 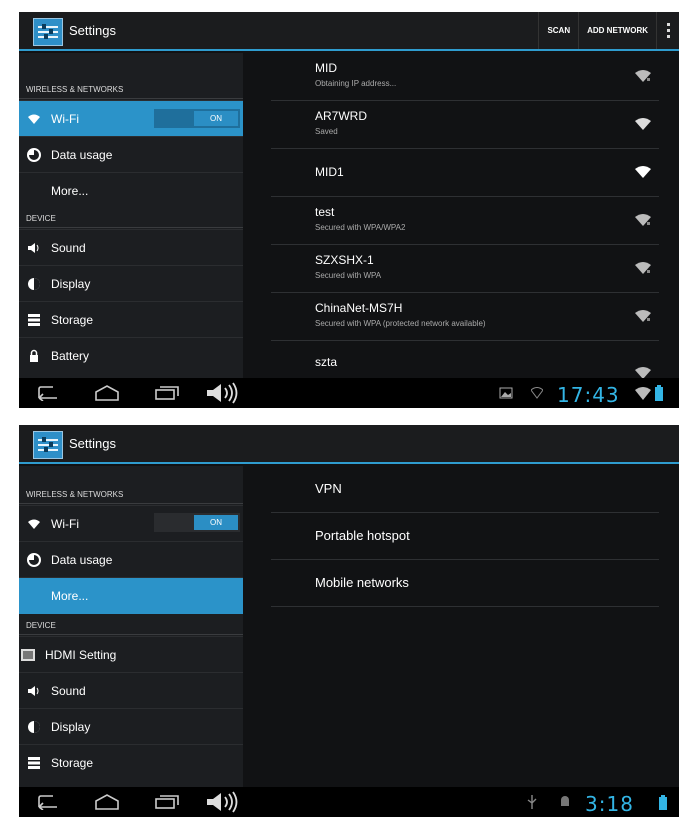 What do you see at coordinates (348, 275) in the screenshot?
I see `network-status: Secured with WPA` at bounding box center [348, 275].